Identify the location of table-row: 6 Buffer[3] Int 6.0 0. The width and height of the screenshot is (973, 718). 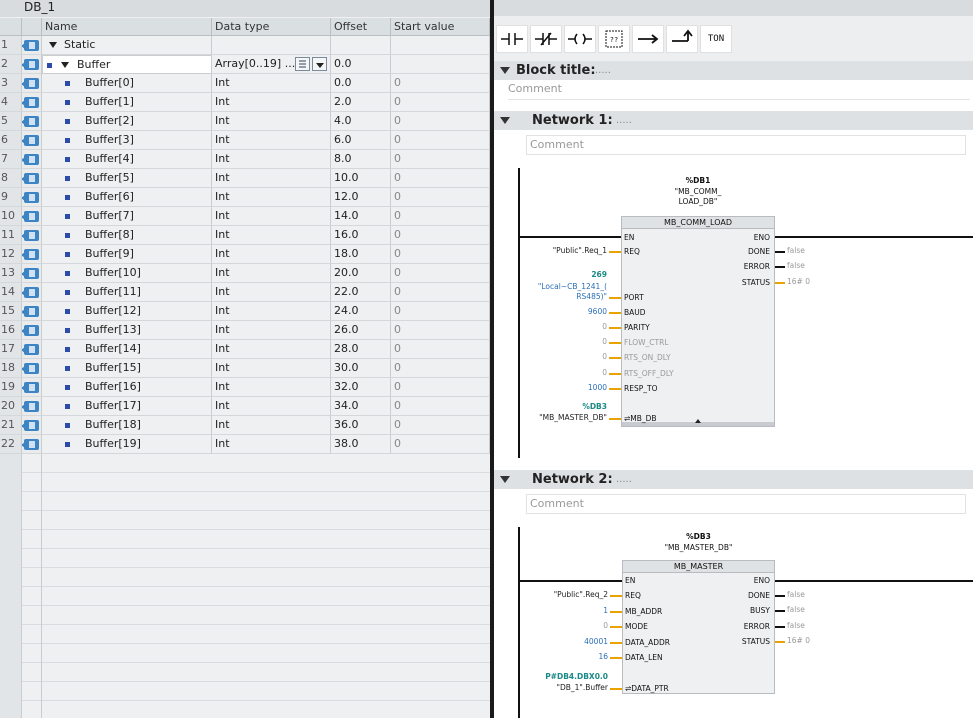
(245, 140).